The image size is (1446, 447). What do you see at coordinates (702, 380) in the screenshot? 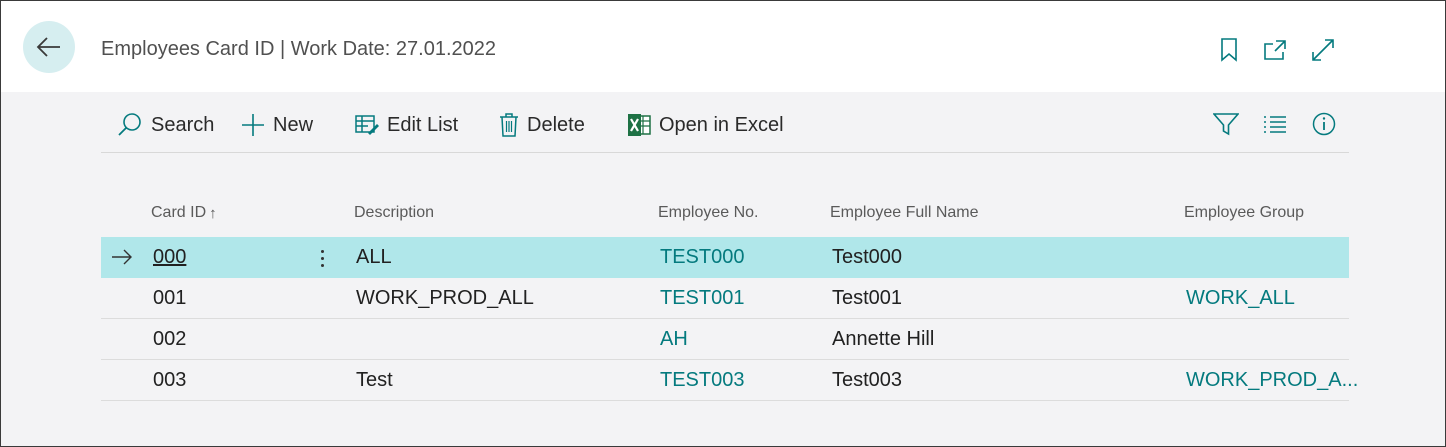
I see `cell-employee-no: TEST003` at bounding box center [702, 380].